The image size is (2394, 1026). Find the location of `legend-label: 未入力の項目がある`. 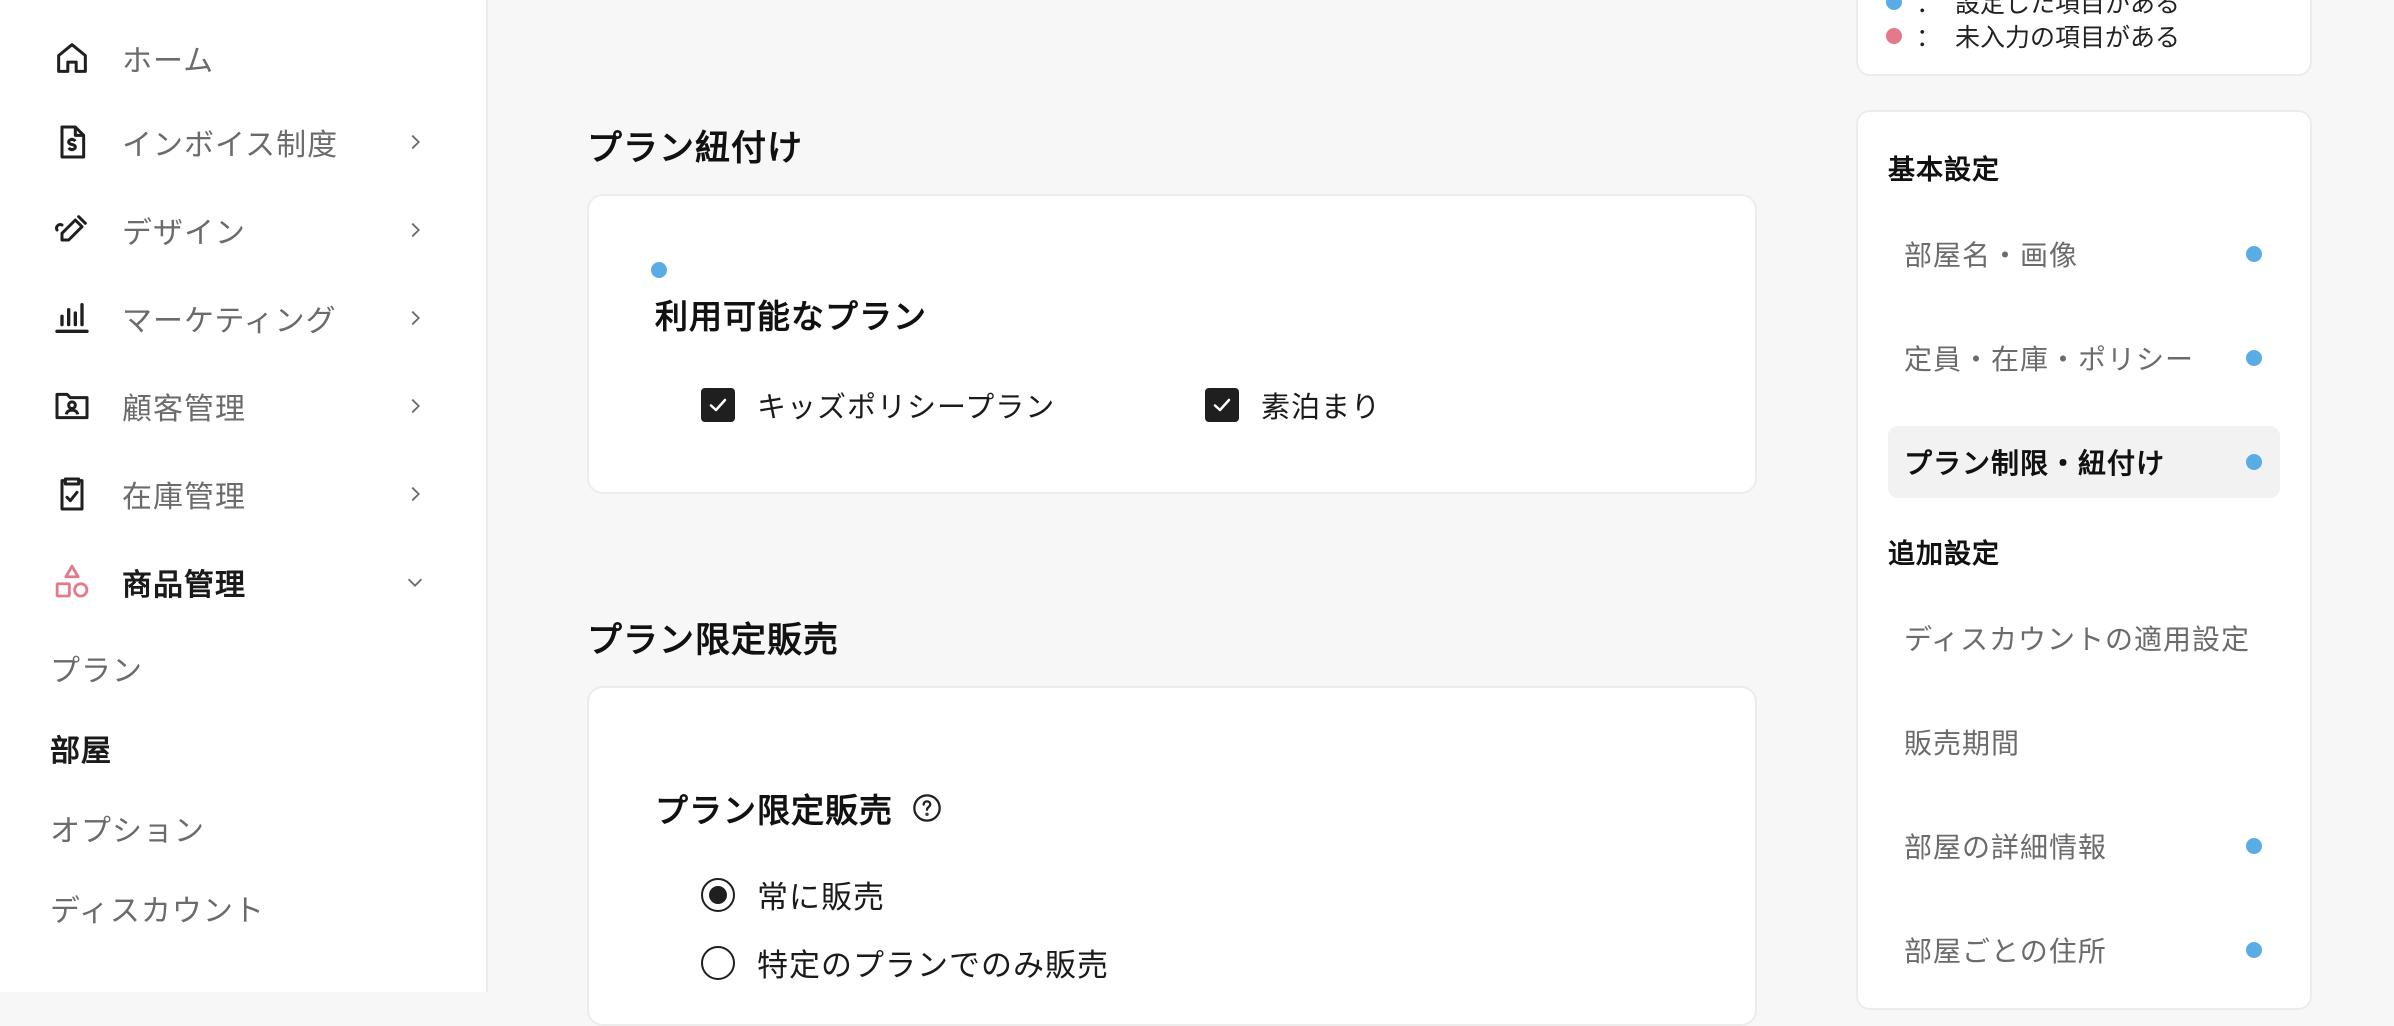

legend-label: 未入力の項目がある is located at coordinates (2068, 37).